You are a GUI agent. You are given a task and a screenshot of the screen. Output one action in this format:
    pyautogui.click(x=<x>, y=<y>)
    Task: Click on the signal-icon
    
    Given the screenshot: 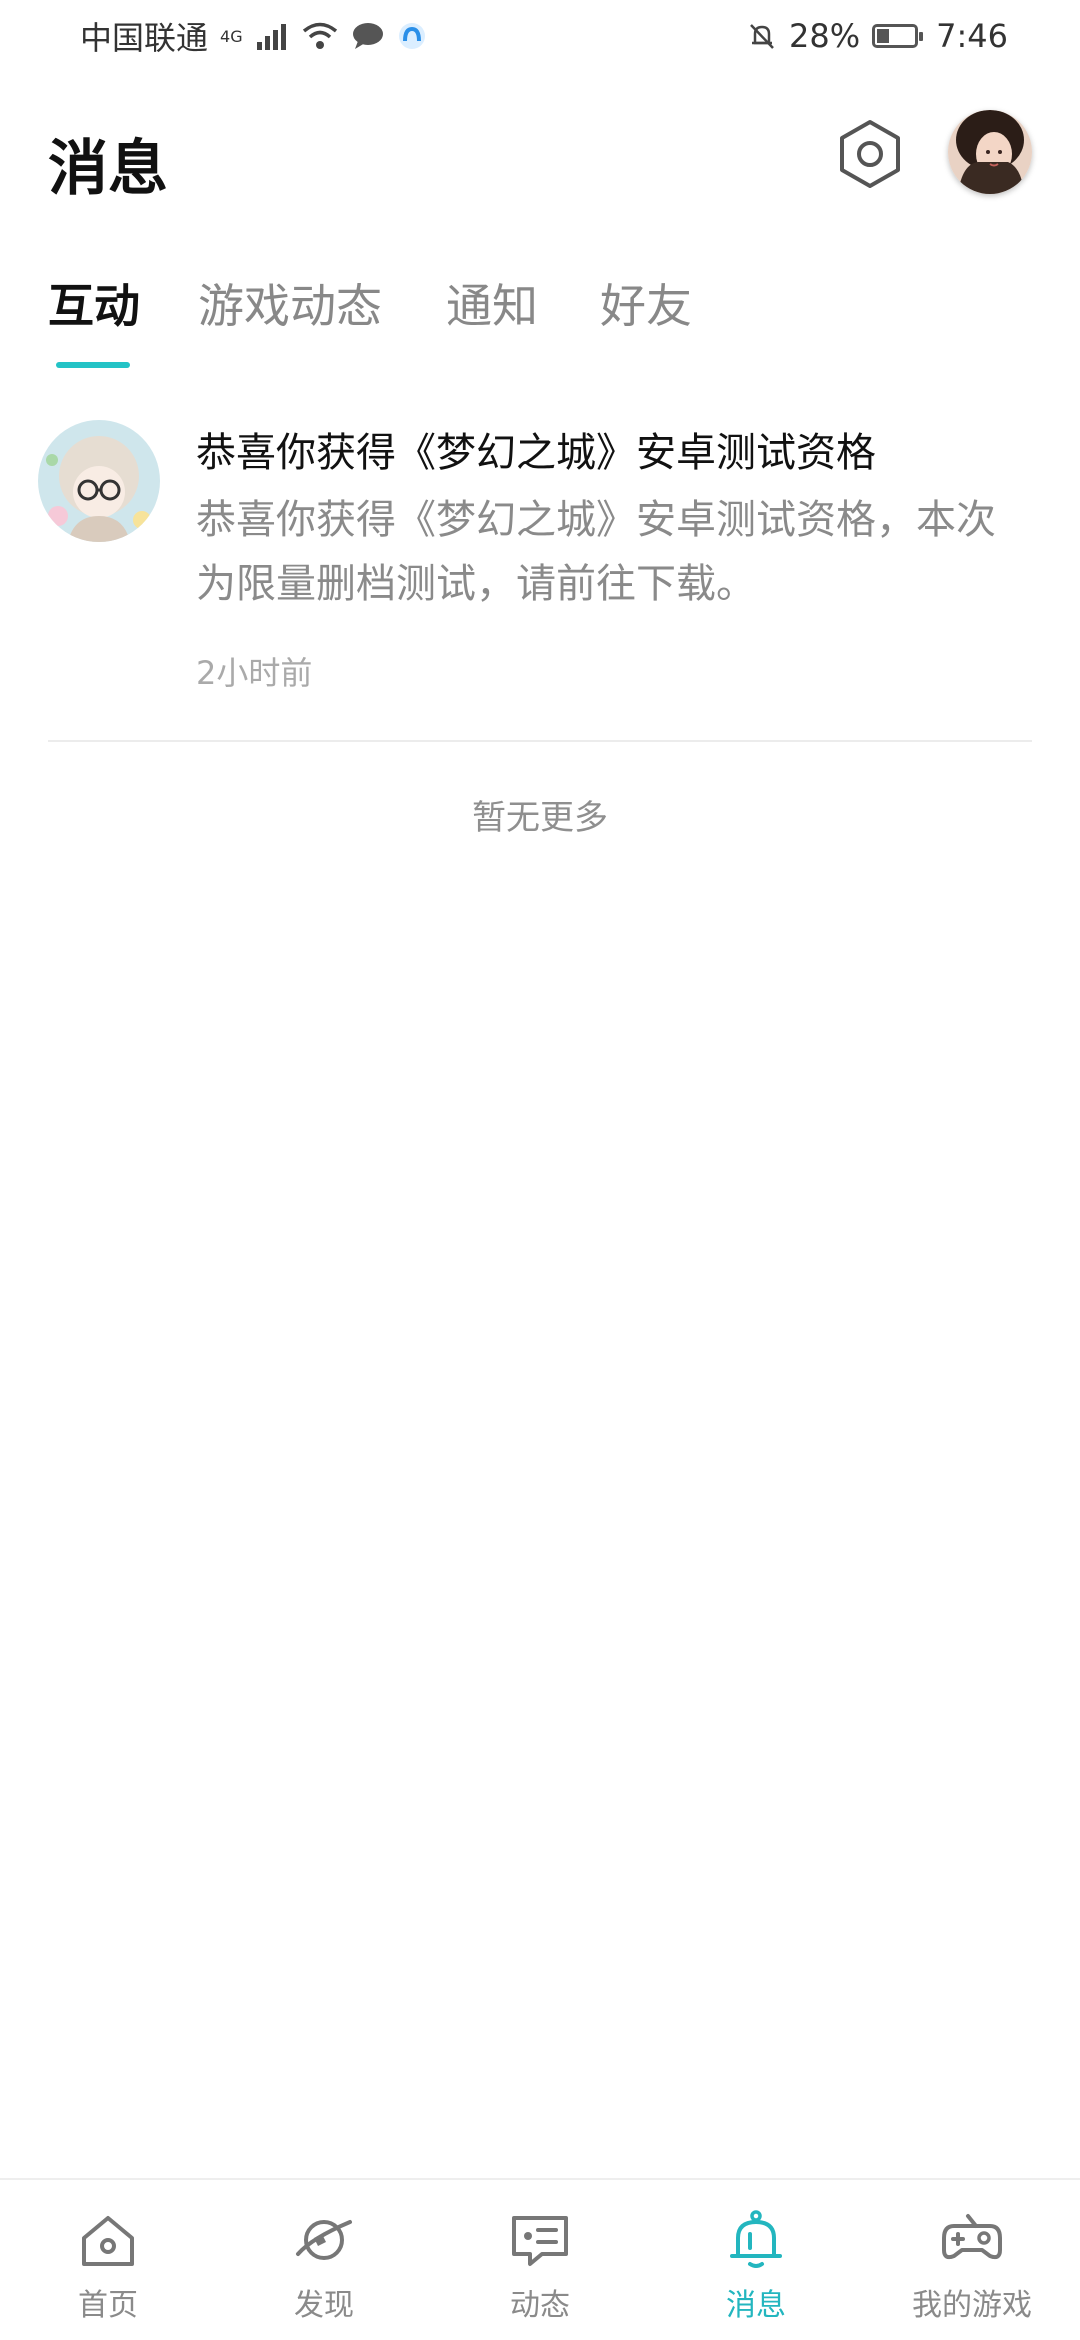 What is the action you would take?
    pyautogui.click(x=272, y=36)
    